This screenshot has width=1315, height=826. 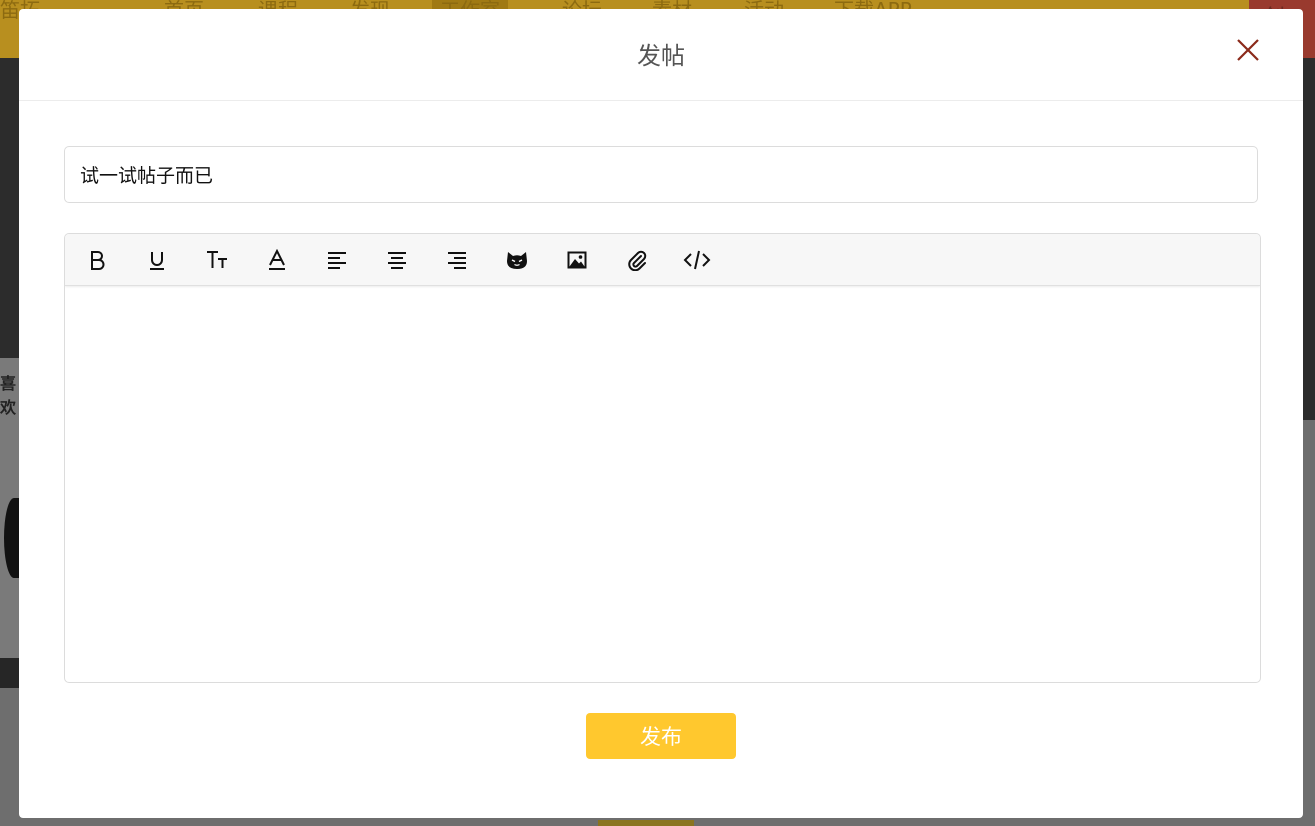 What do you see at coordinates (10, 673) in the screenshot?
I see `background-card-footer` at bounding box center [10, 673].